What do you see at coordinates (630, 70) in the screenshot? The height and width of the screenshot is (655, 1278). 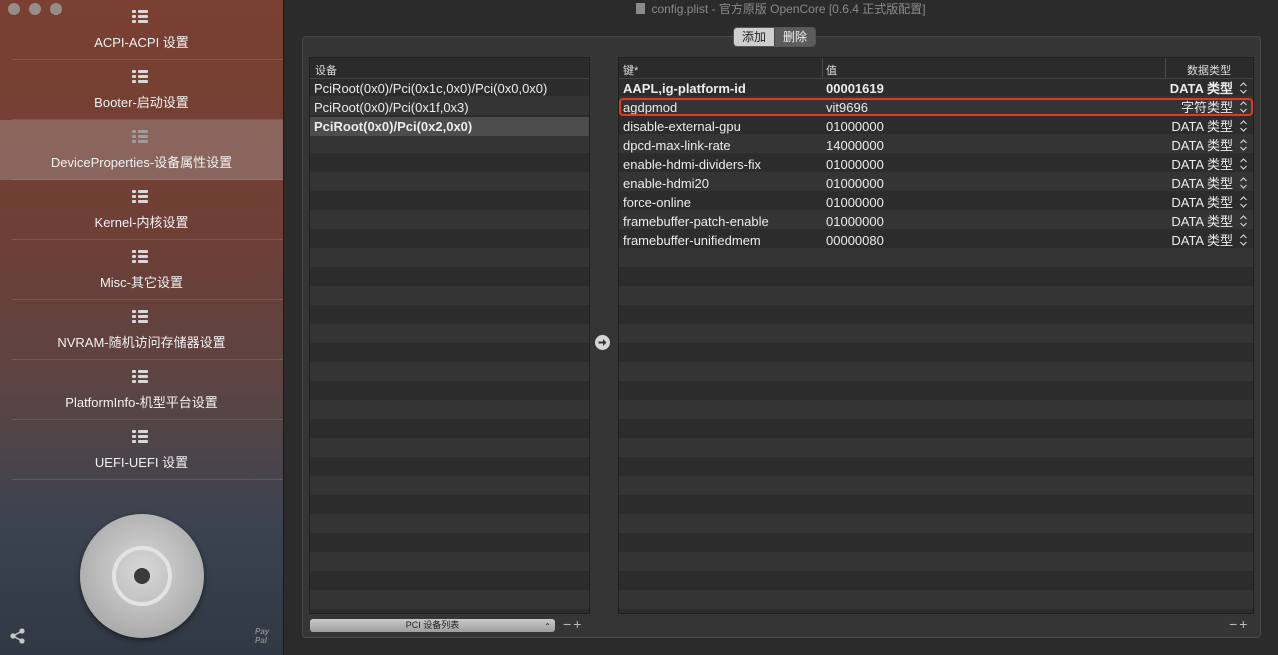 I see `key-column-header: 键*` at bounding box center [630, 70].